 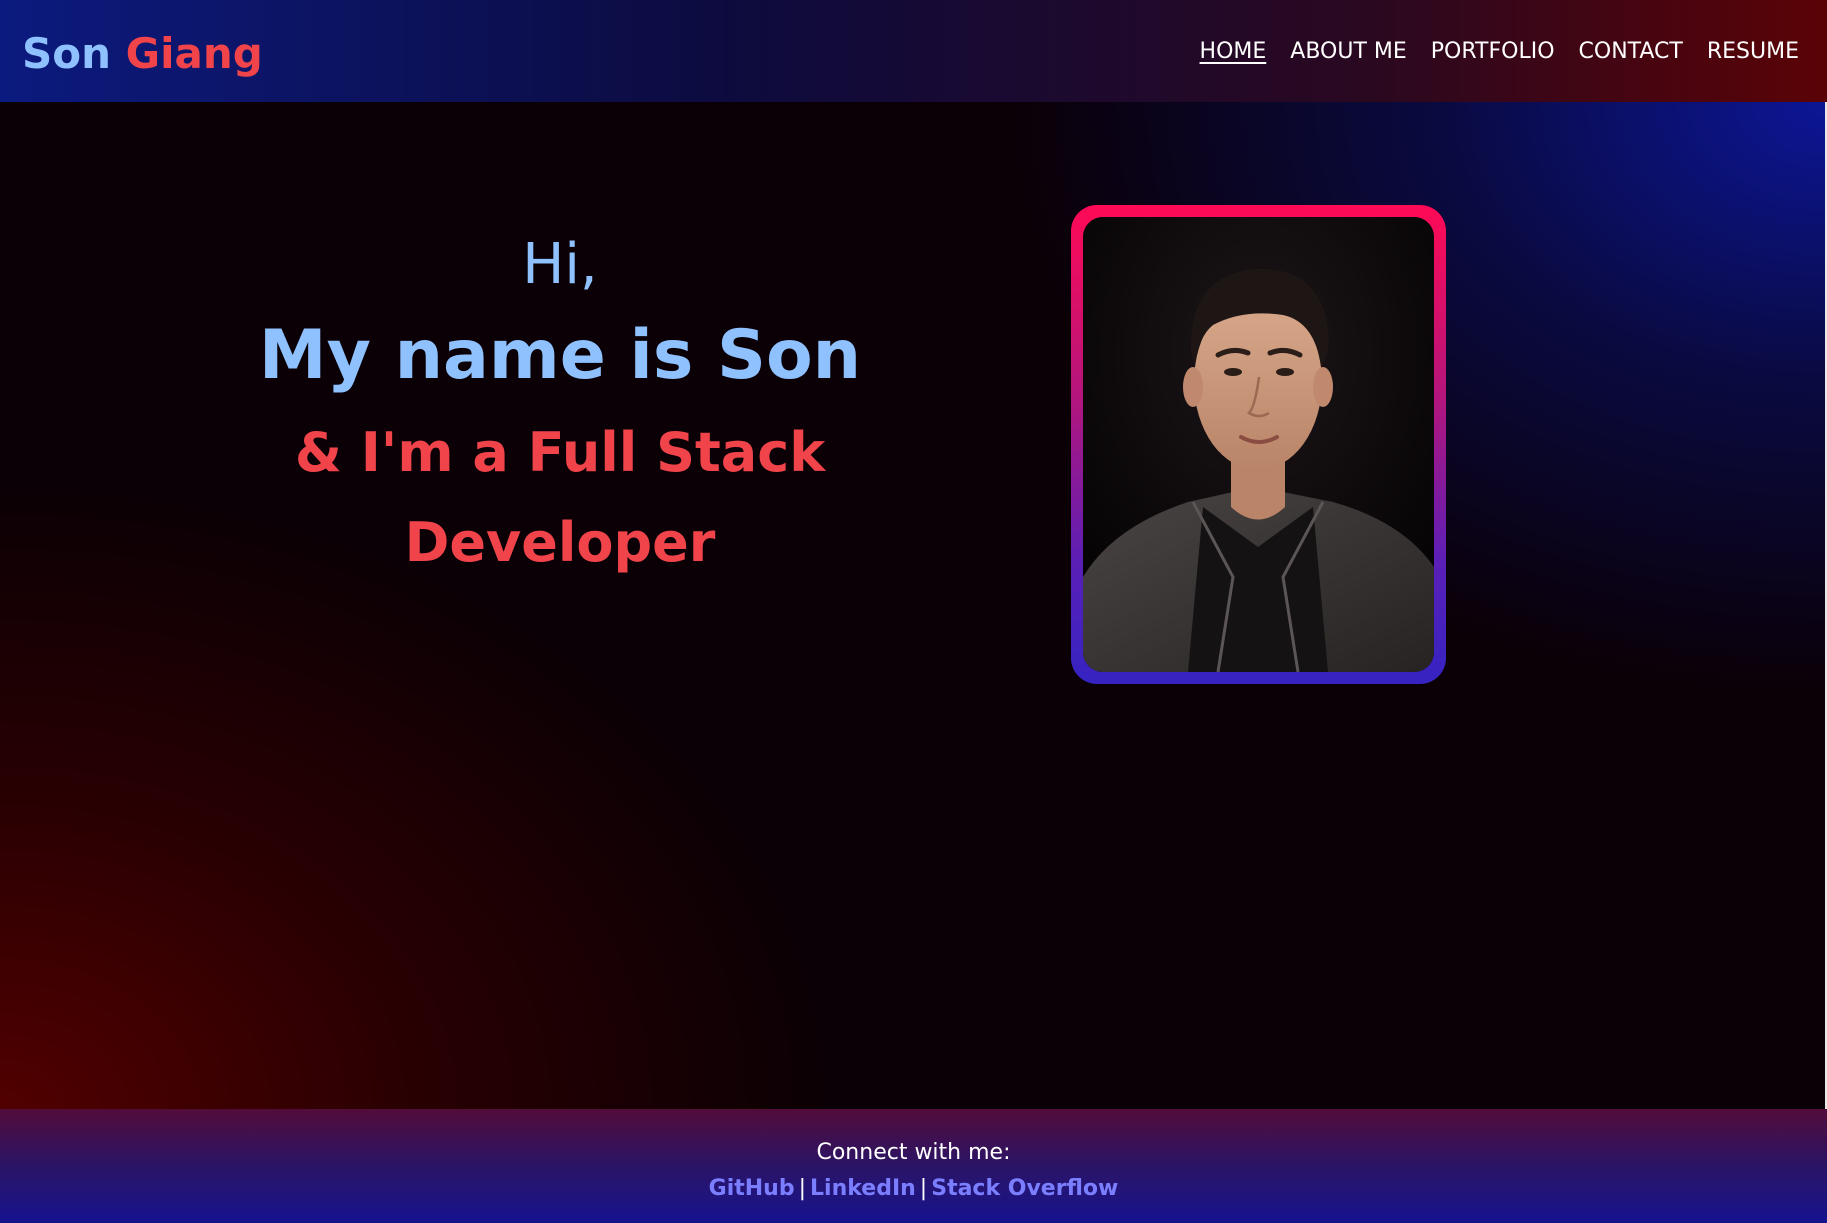 I want to click on brand-logo: Son Giang, so click(x=142, y=54).